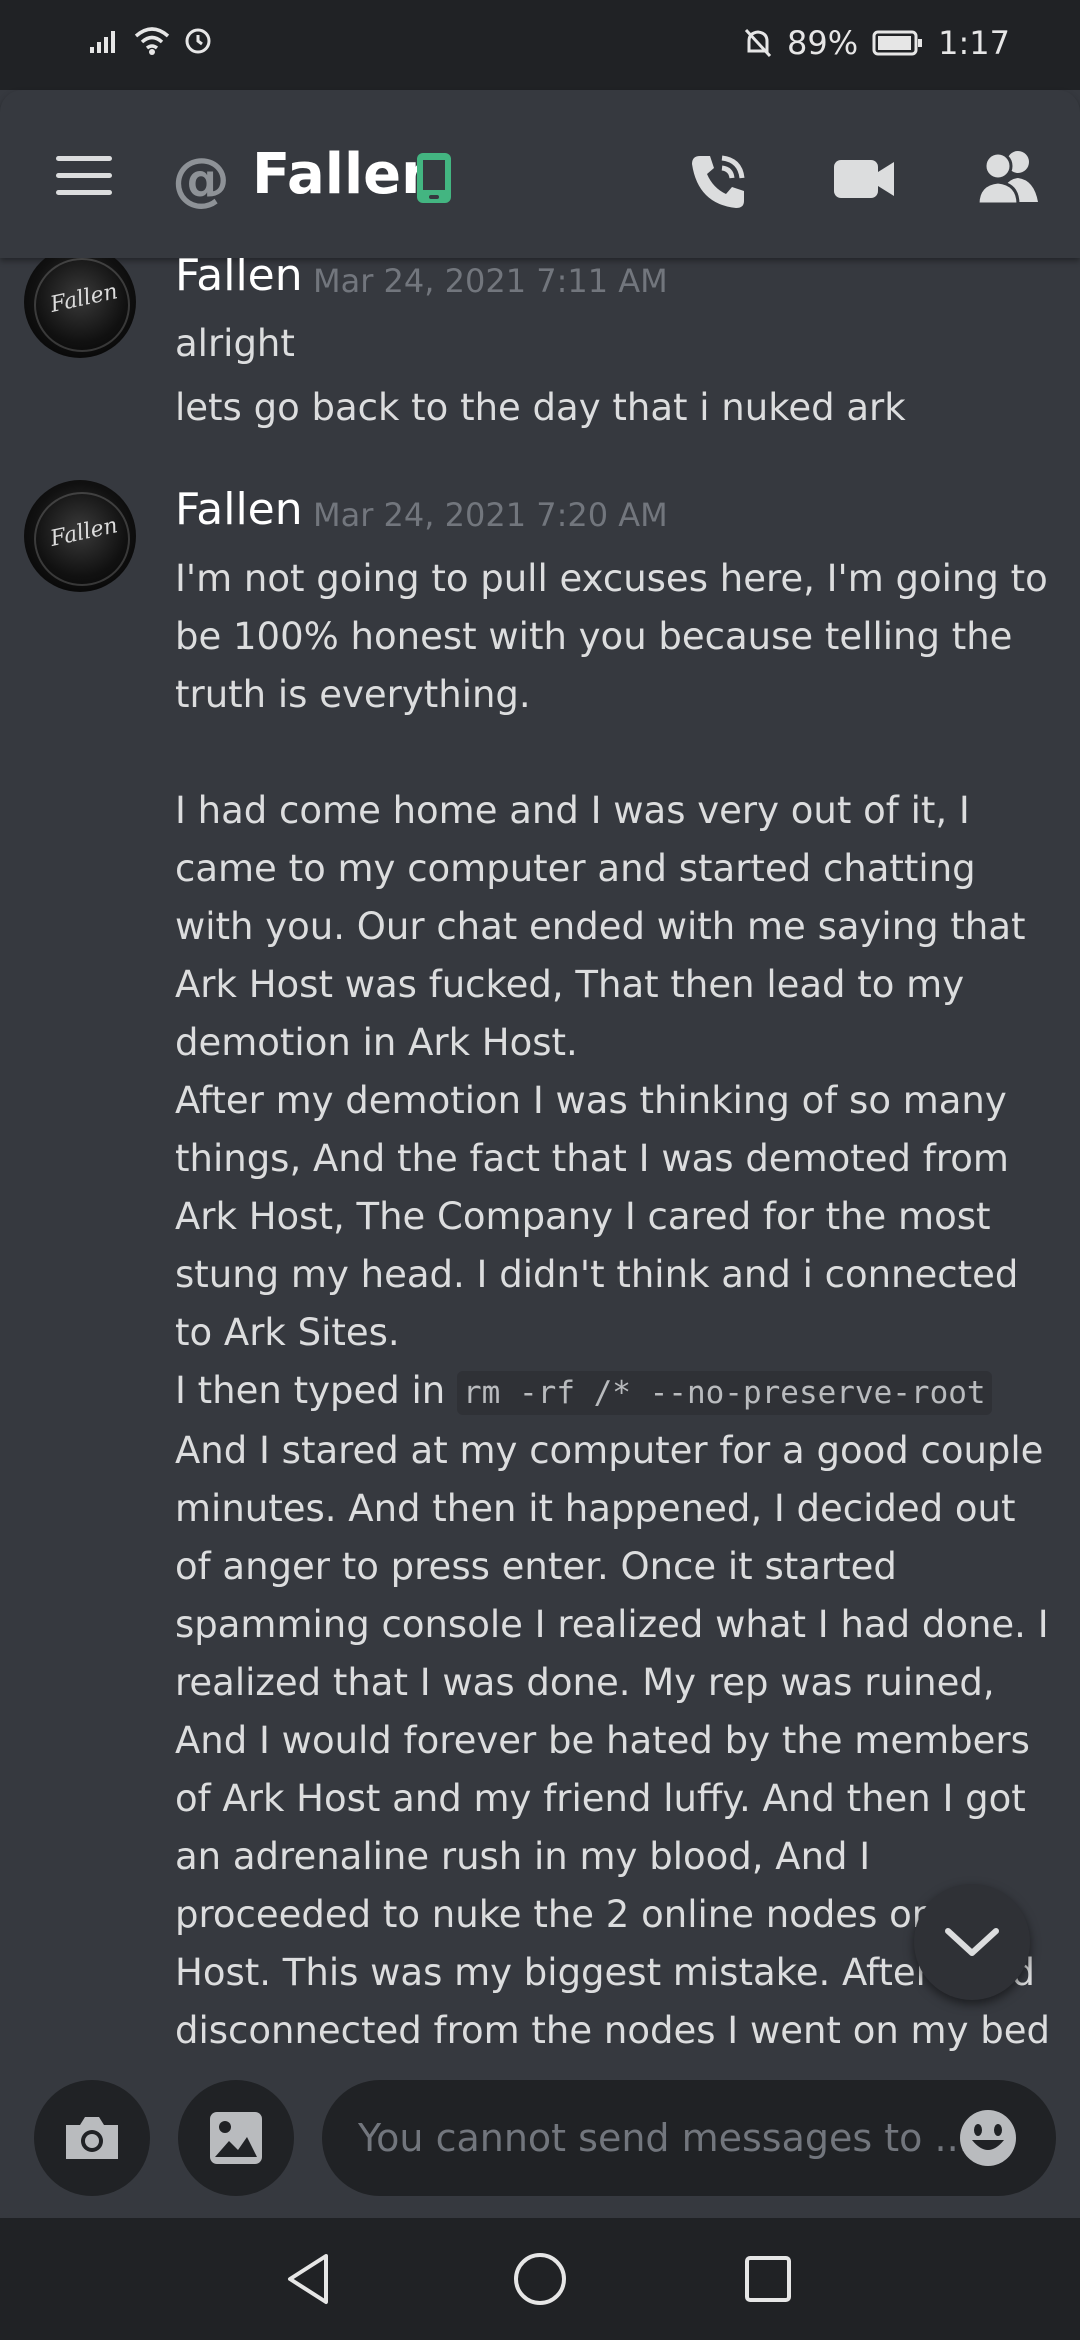  I want to click on members-icon, so click(1009, 176).